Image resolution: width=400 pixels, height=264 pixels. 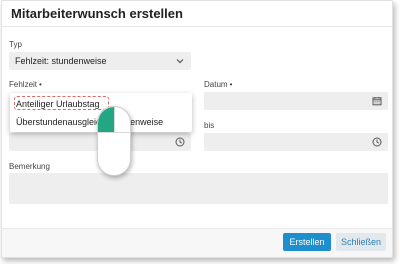 What do you see at coordinates (197, 242) in the screenshot?
I see `dialog-footer` at bounding box center [197, 242].